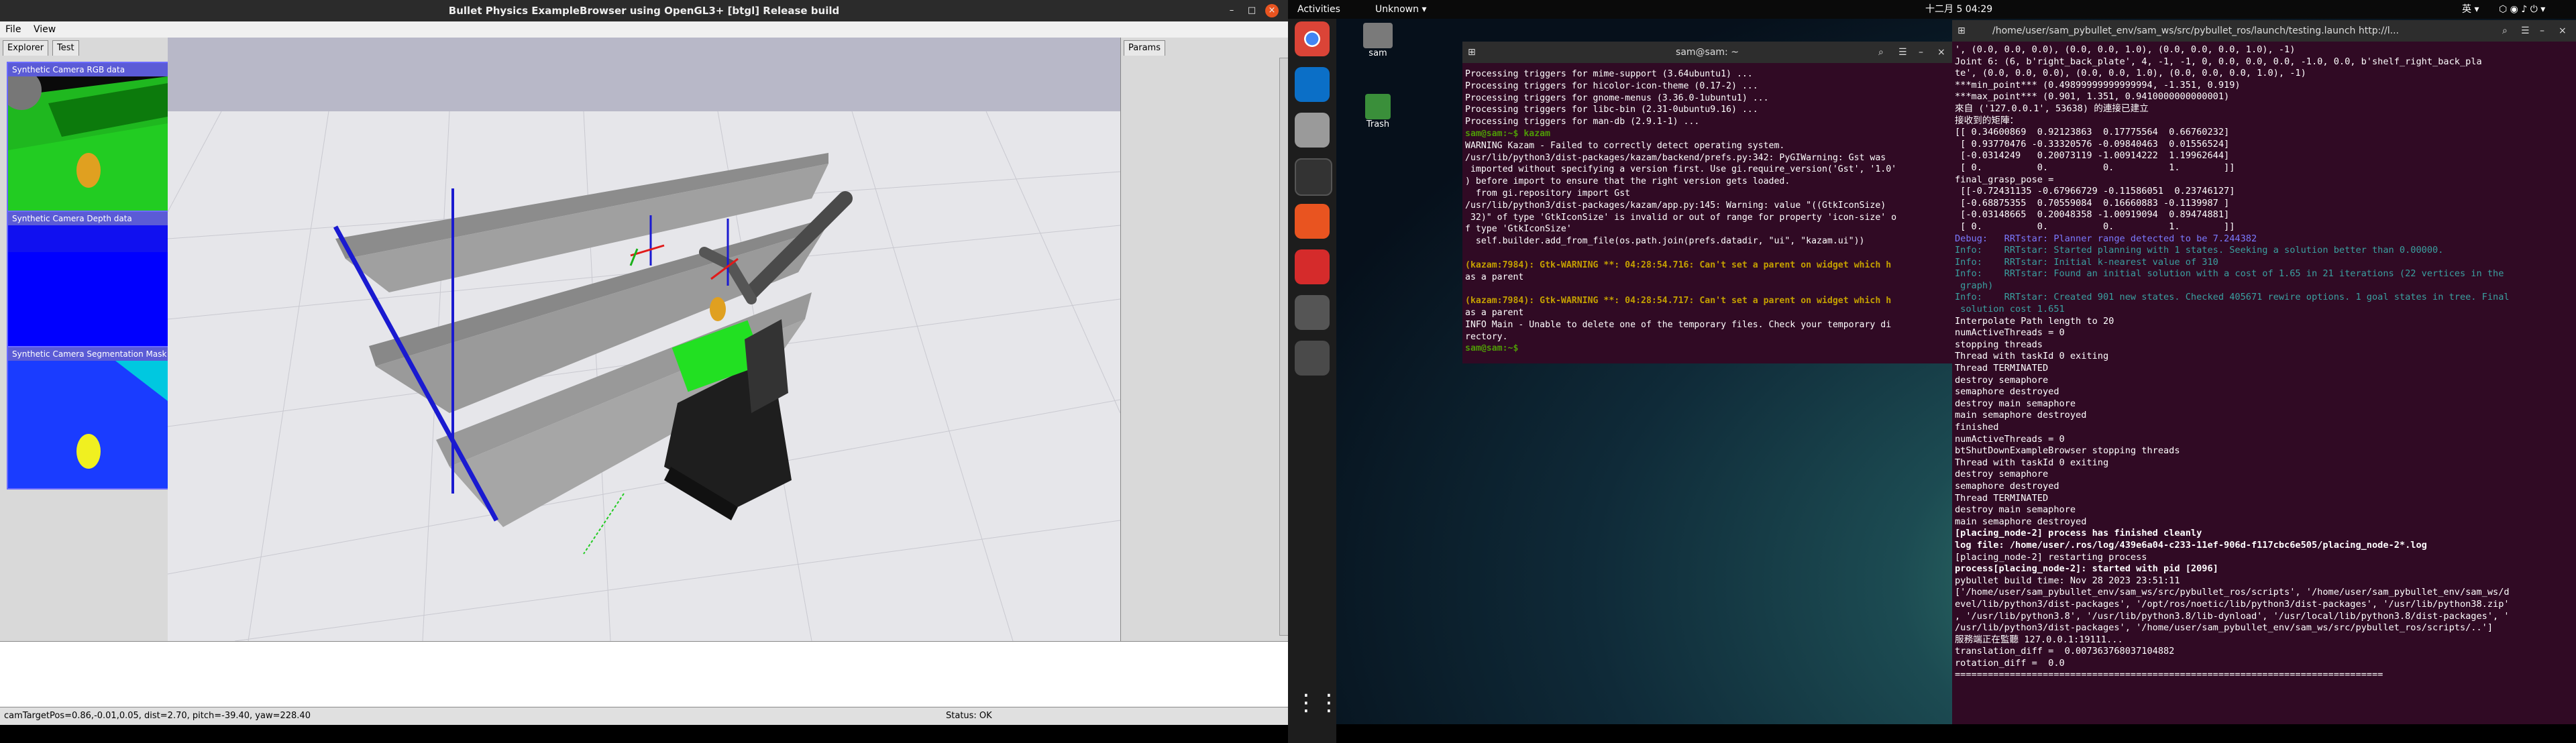  What do you see at coordinates (1251, 10) in the screenshot?
I see `maximize-button: □` at bounding box center [1251, 10].